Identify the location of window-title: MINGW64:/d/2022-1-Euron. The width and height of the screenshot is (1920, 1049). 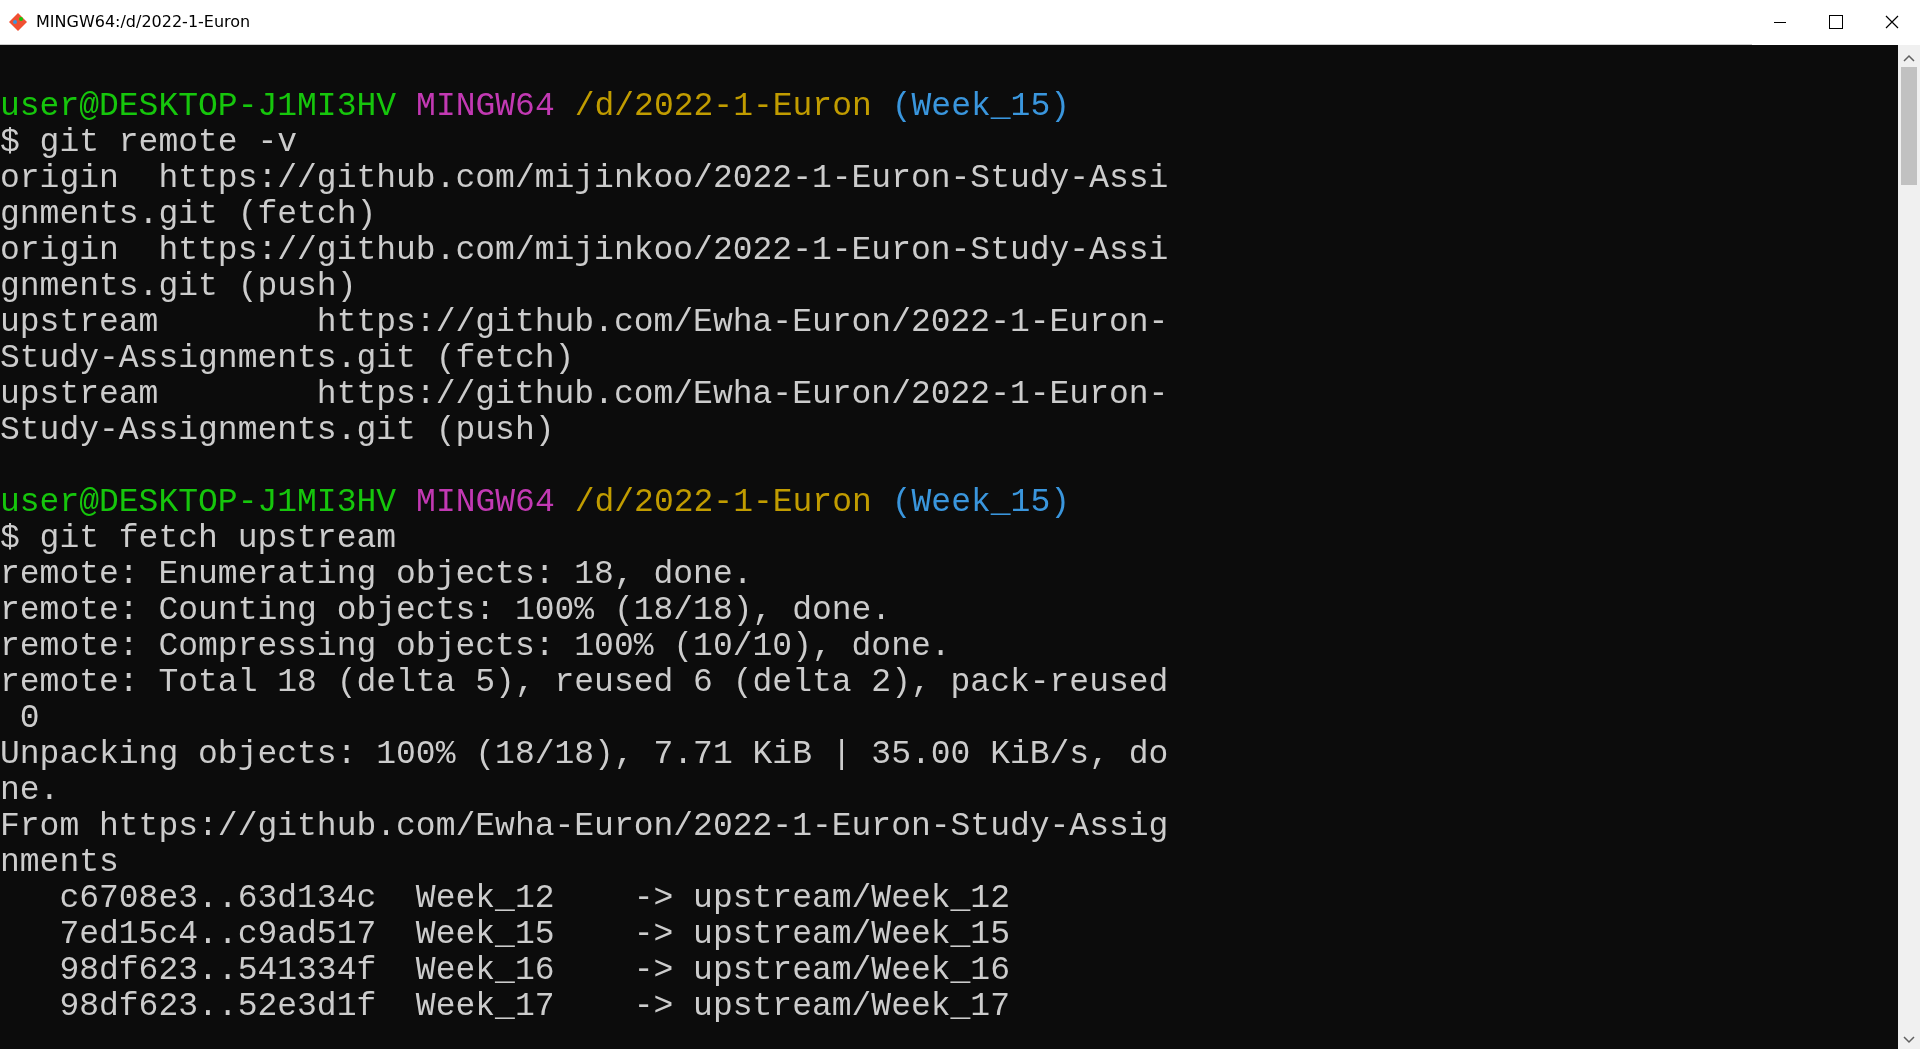
(144, 22).